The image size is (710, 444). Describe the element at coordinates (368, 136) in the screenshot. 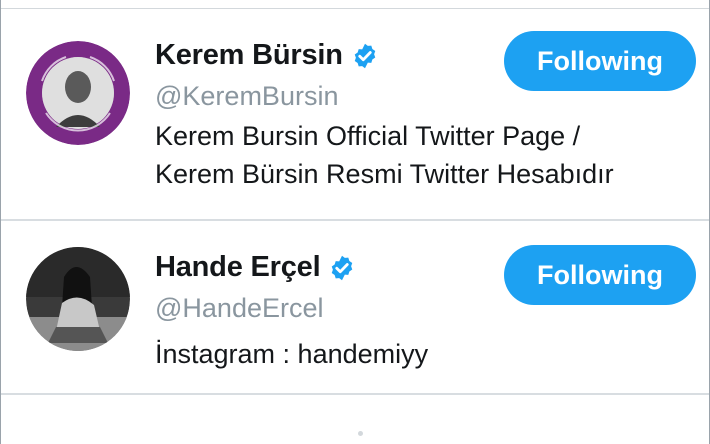

I see `bio-line: Kerem Bursin Official Twitter Page /` at that location.